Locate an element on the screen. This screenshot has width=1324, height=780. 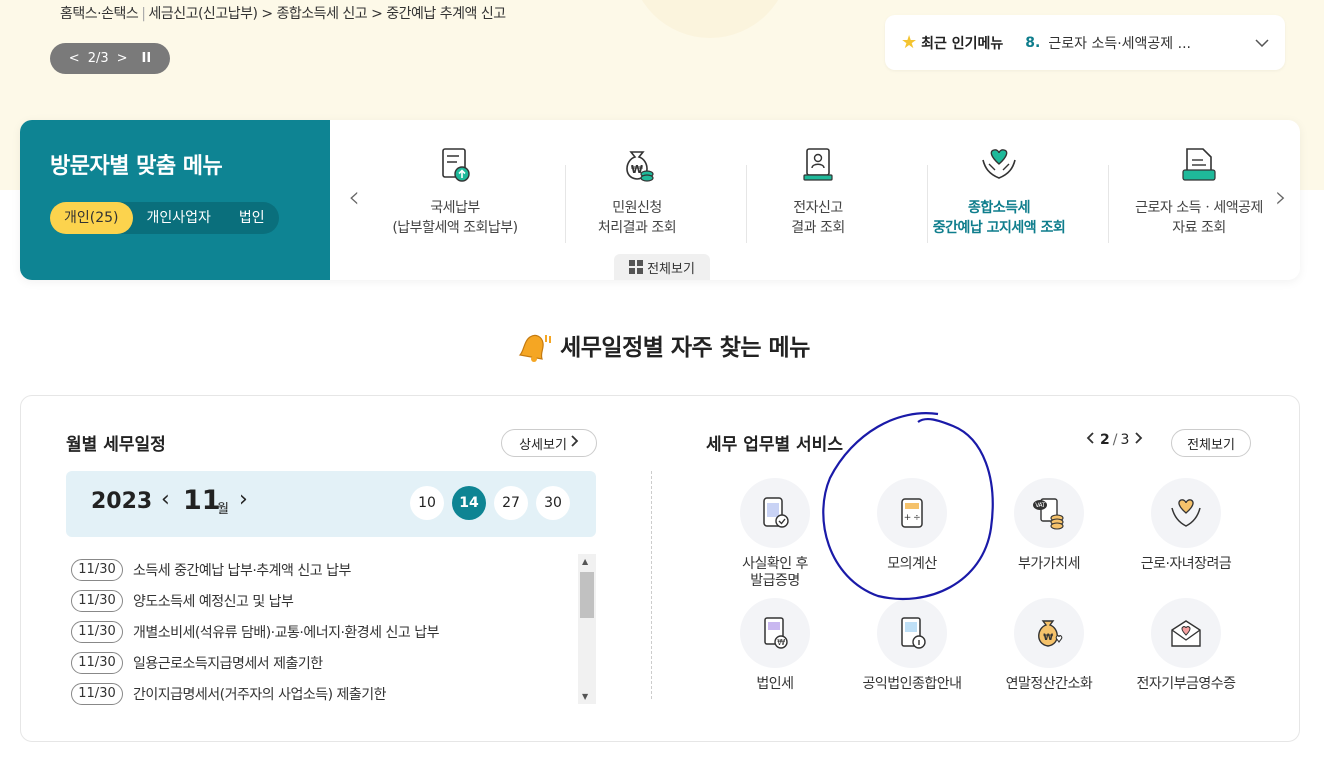
document-icon is located at coordinates (1199, 165).